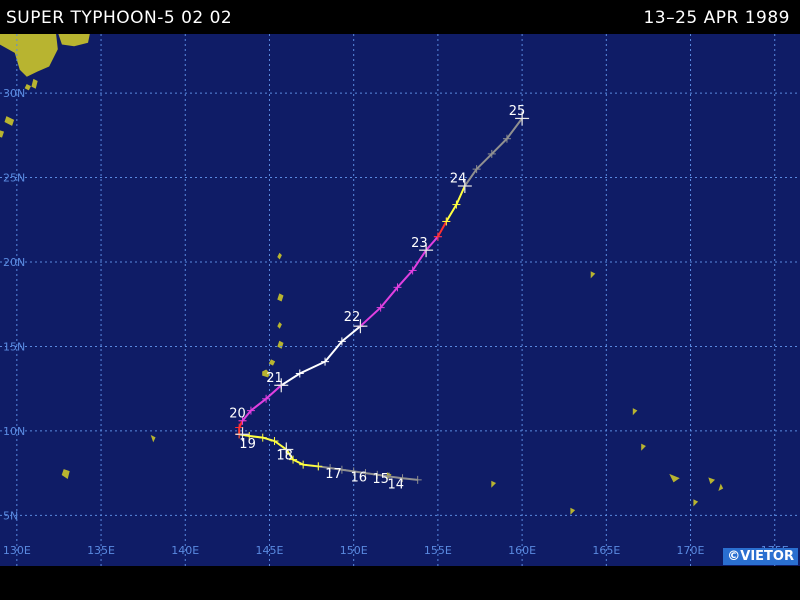 Image resolution: width=800 pixels, height=600 pixels. I want to click on lon-label-130E: 130E, so click(17, 550).